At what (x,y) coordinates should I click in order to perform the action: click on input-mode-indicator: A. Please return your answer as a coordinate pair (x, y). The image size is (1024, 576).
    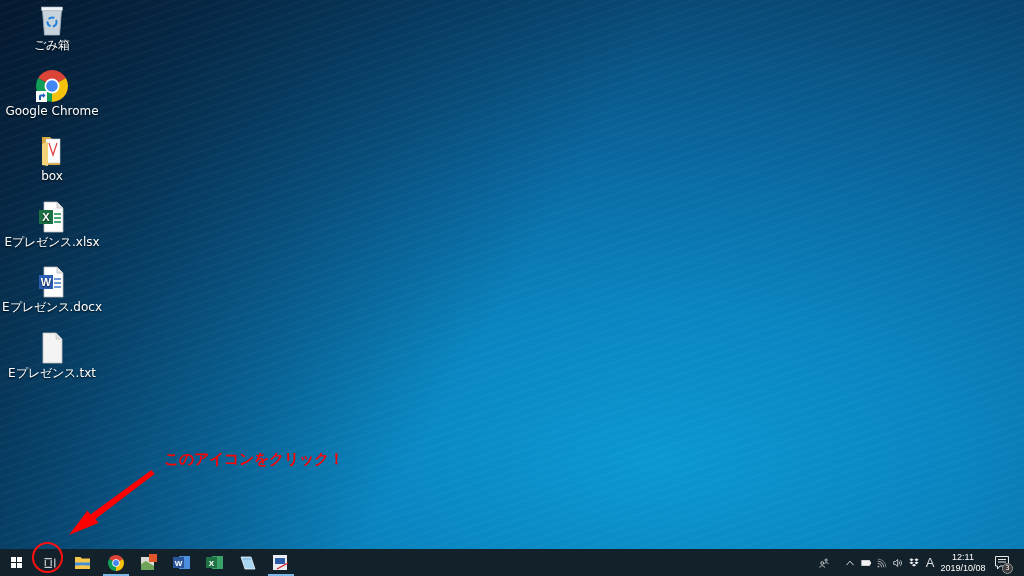
    Looking at the image, I should click on (930, 562).